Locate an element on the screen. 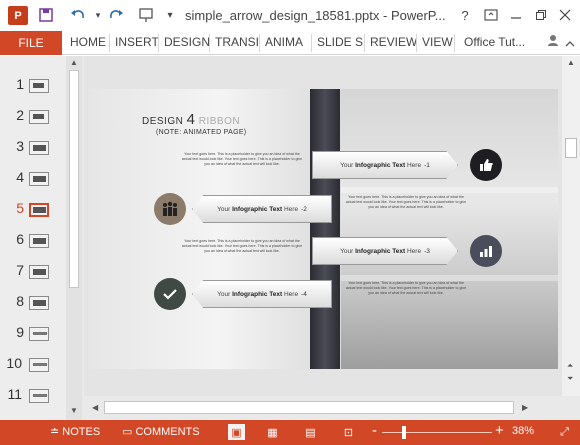 This screenshot has height=445, width=580. zoom-slider-knob is located at coordinates (404, 432).